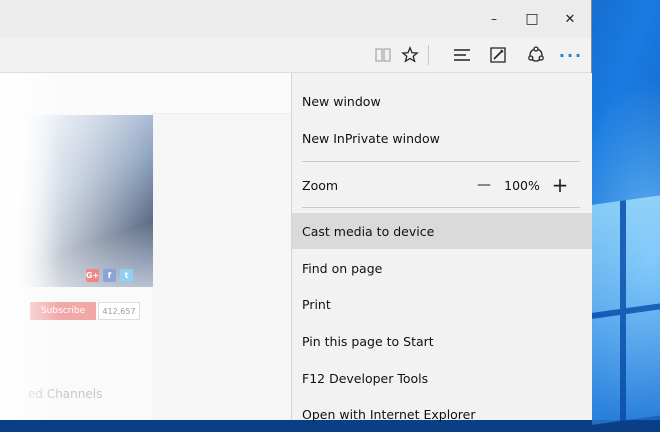  I want to click on zoom-out-button: —, so click(484, 185).